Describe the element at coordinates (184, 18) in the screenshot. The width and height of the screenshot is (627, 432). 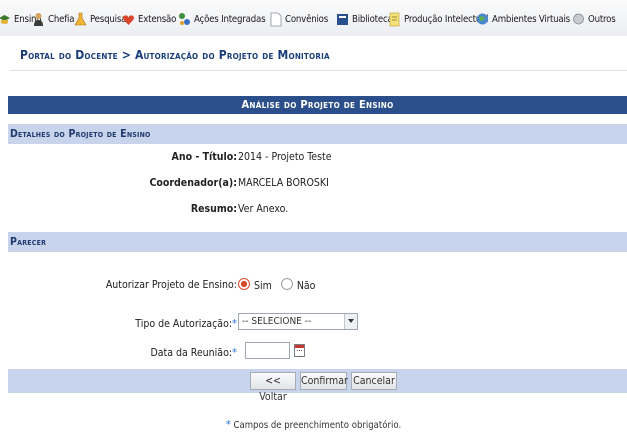
I see `network-icon` at that location.